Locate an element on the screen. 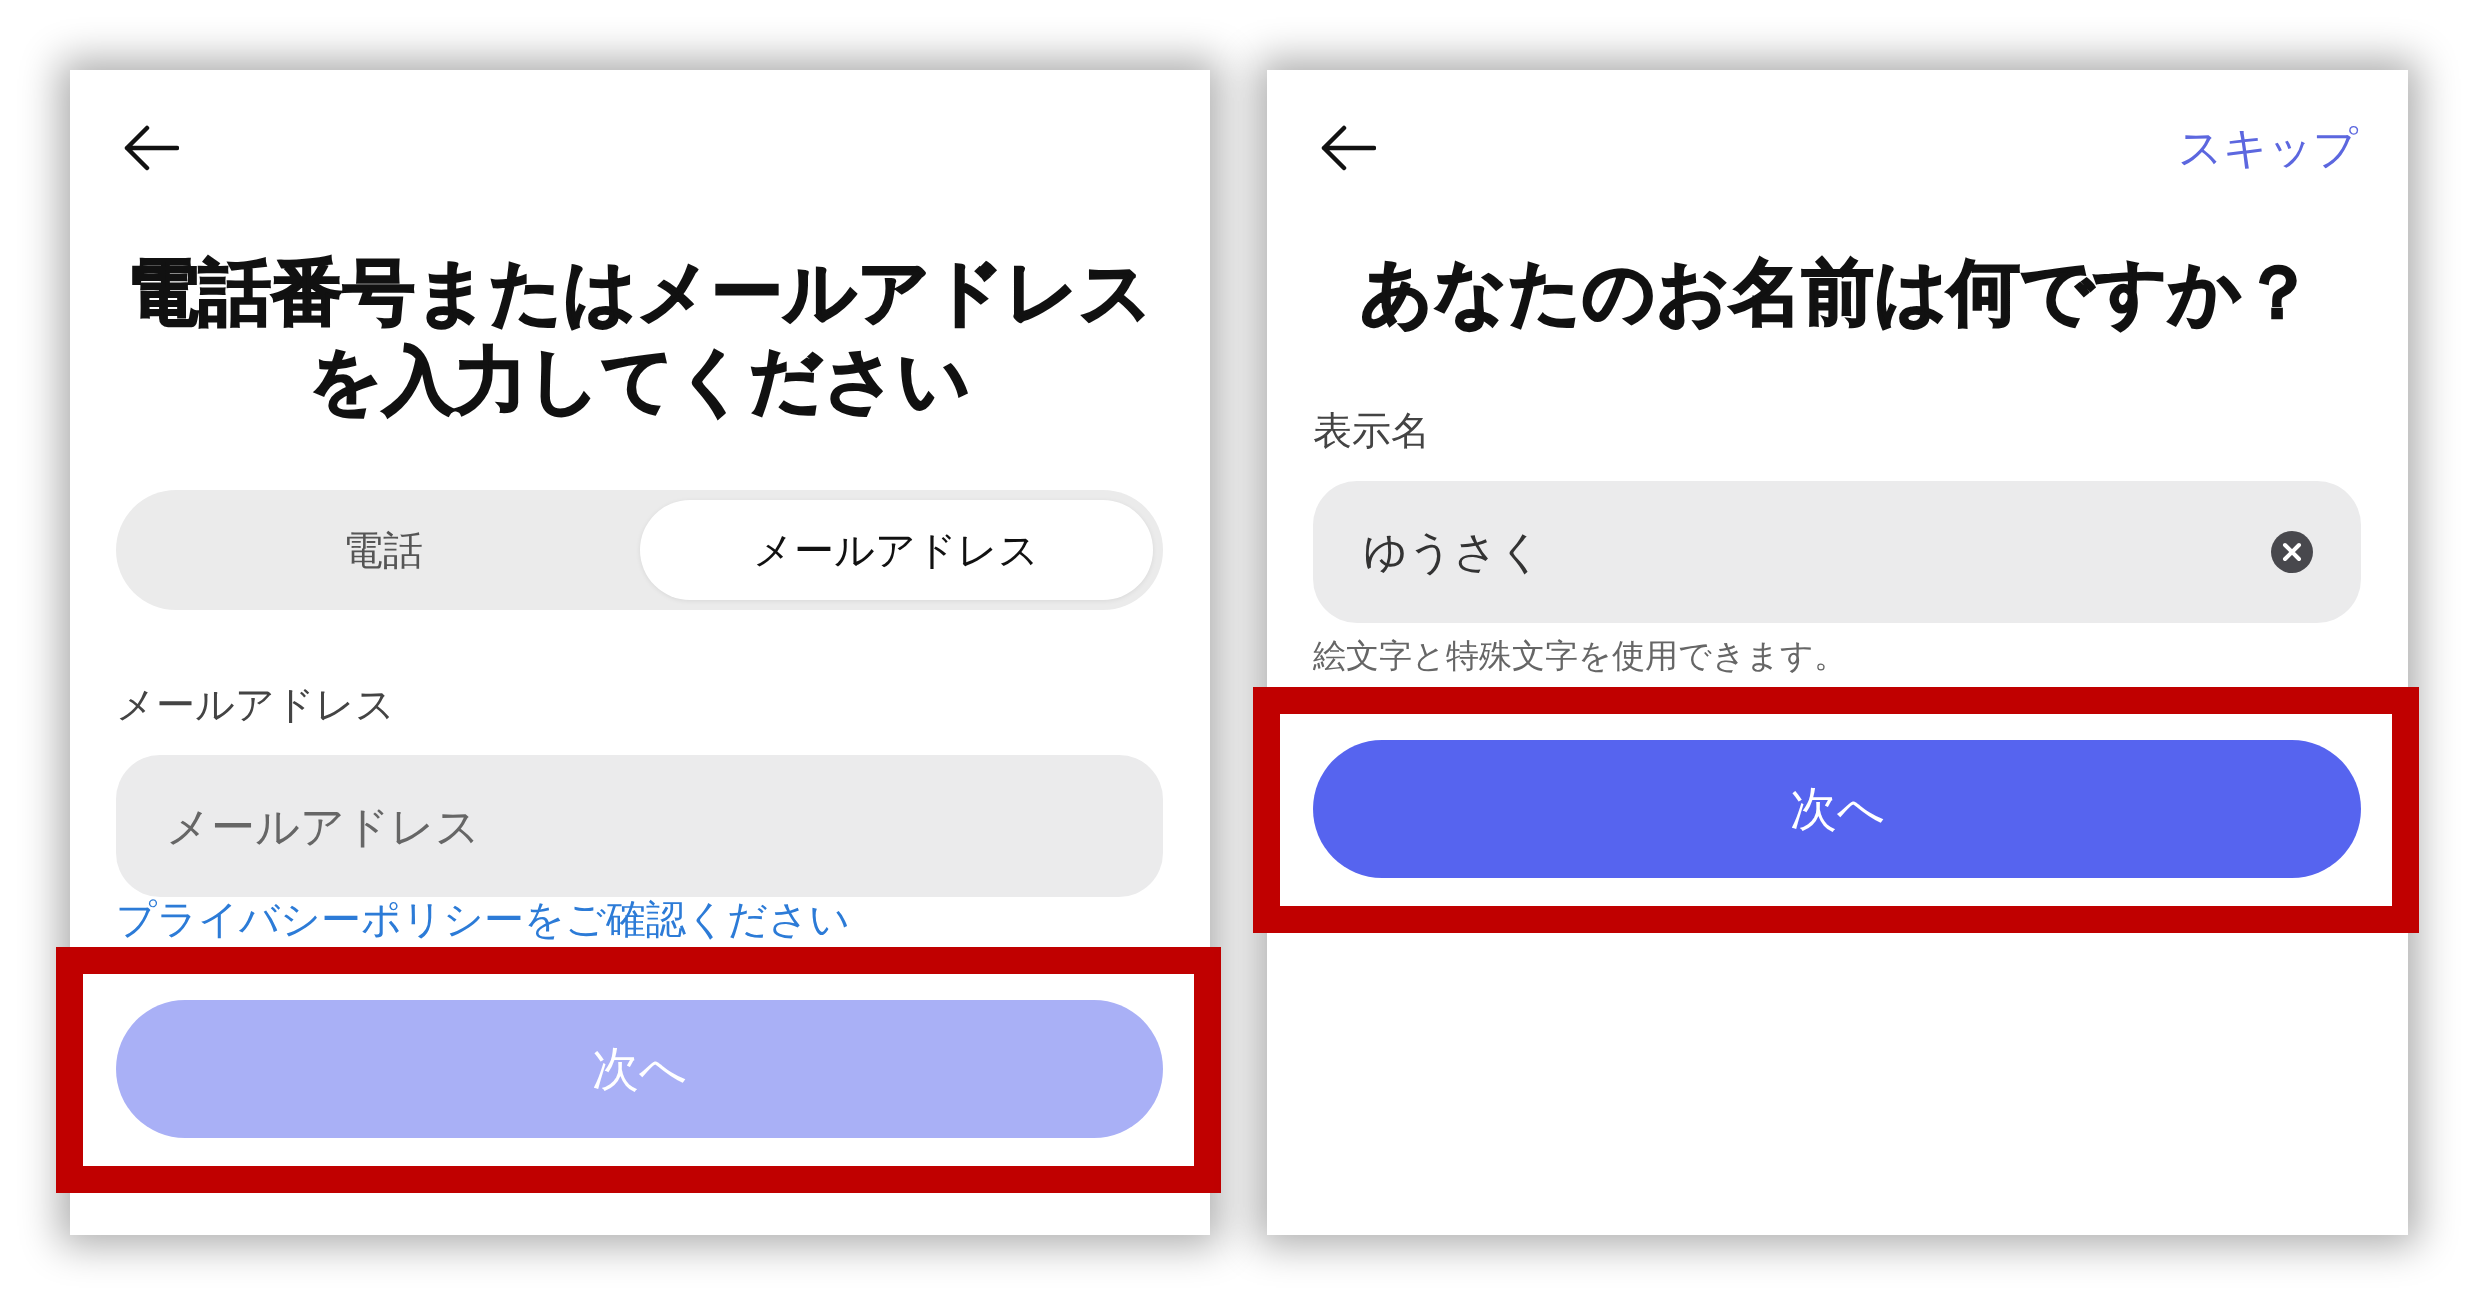  privacy-policy-link: プライバシーポリシーをご確認ください is located at coordinates (483, 919).